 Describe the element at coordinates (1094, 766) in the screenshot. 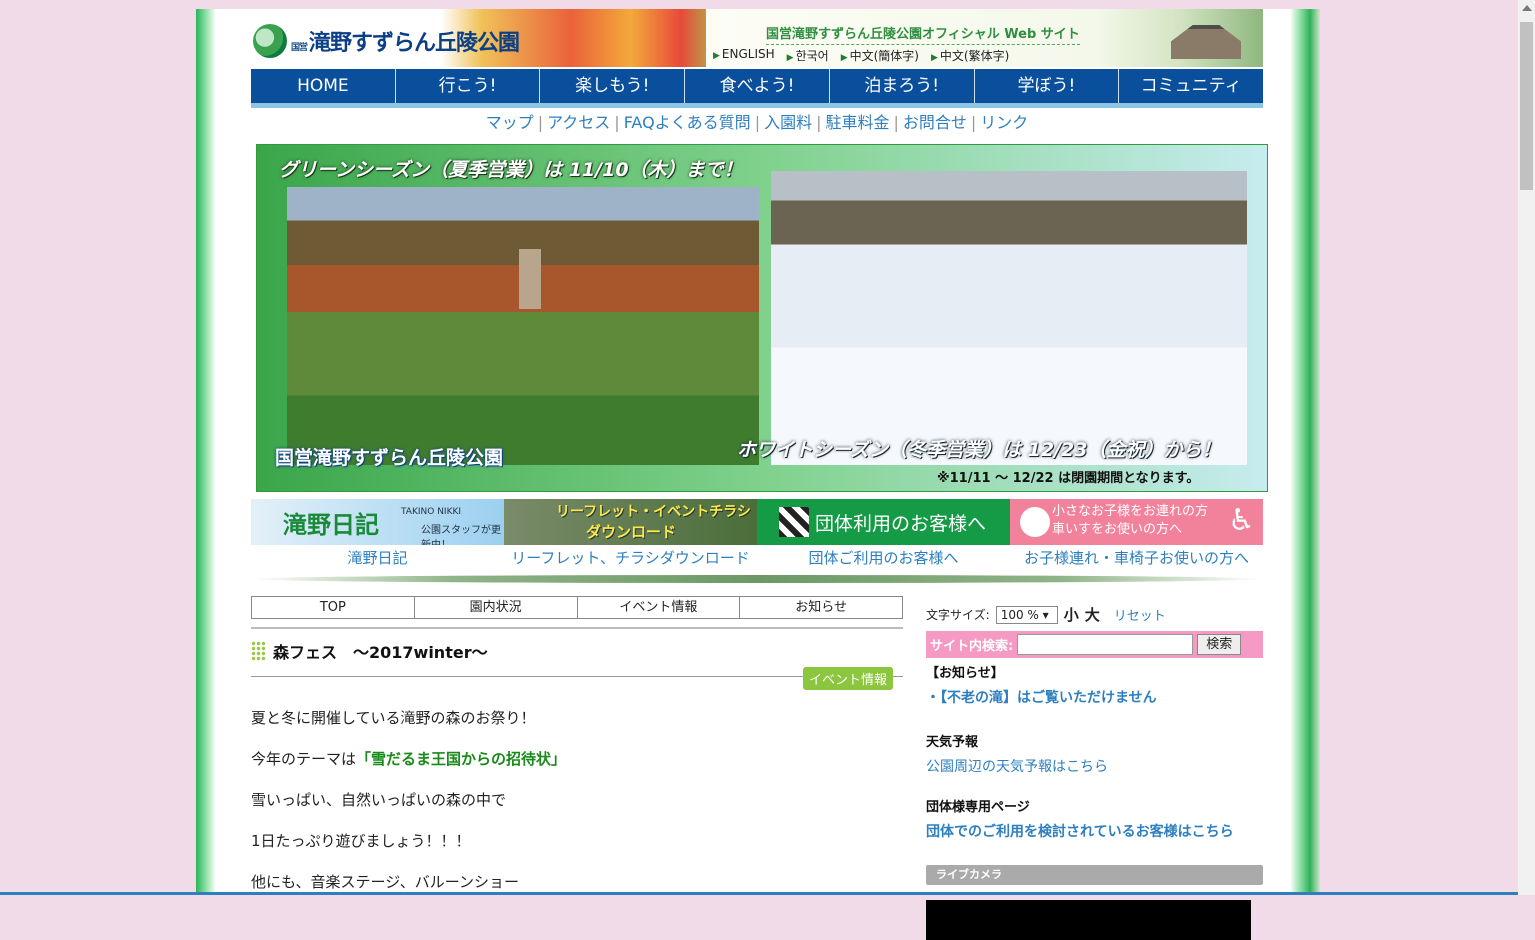

I see `weather-link: 公園周辺の天気予報はこちら` at that location.